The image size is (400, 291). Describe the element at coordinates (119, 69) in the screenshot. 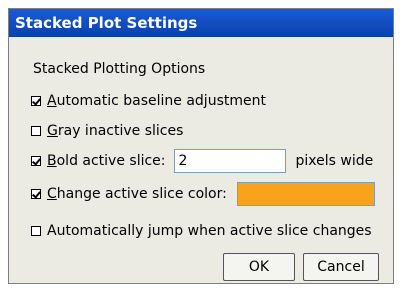

I see `group-label: Stacked Plotting Options` at that location.